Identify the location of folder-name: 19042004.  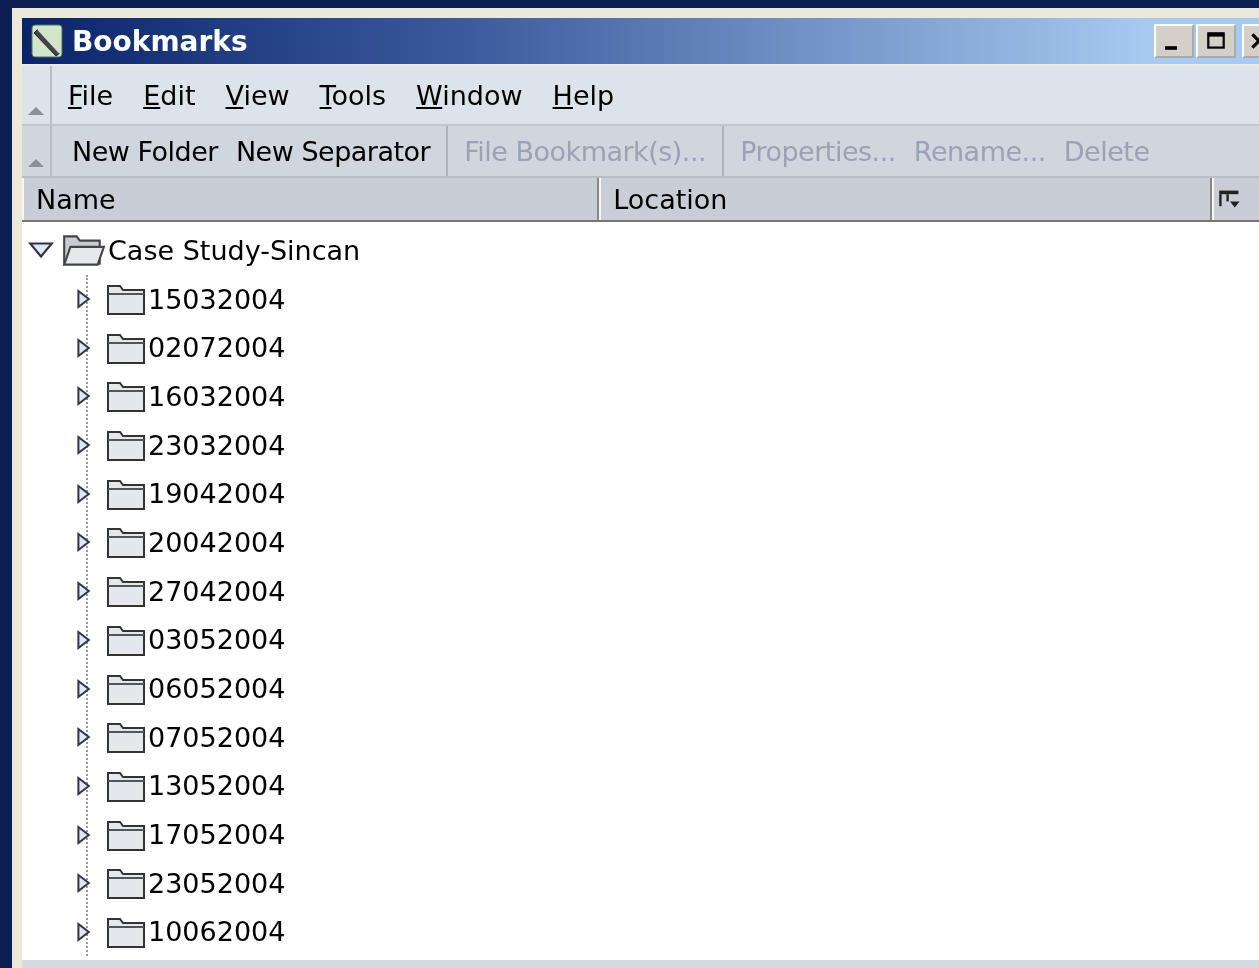
(217, 494).